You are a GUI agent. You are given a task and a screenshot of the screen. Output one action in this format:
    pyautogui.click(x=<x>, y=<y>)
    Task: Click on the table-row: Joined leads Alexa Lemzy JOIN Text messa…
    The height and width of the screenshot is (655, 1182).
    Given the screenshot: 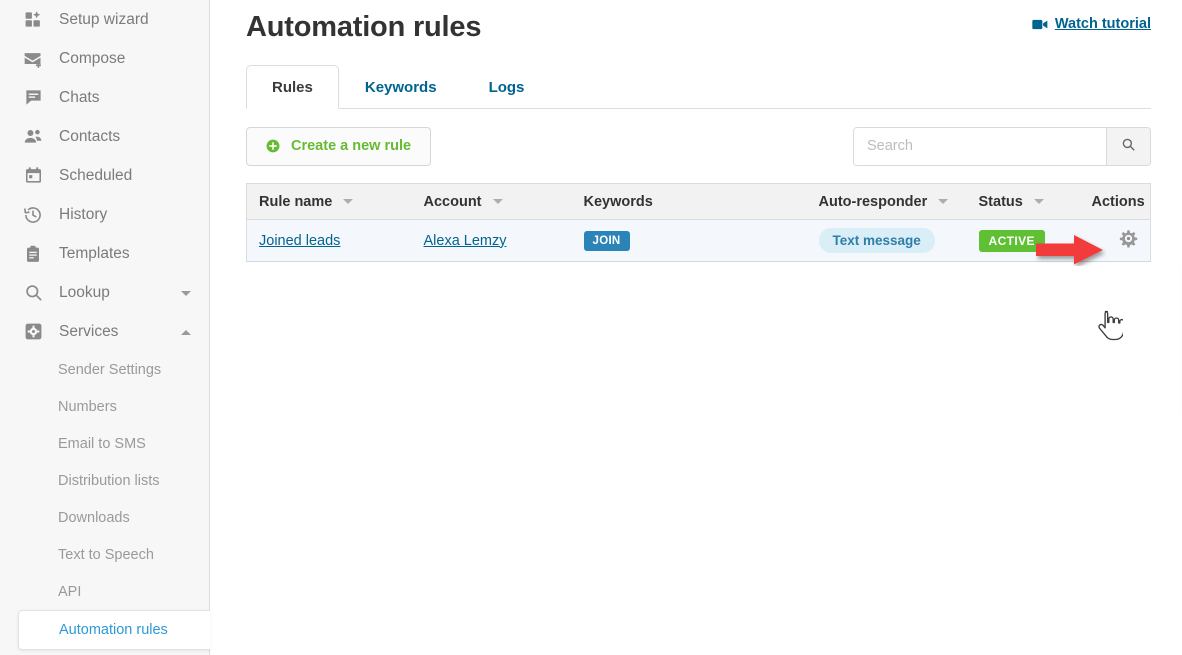 What is the action you would take?
    pyautogui.click(x=698, y=240)
    